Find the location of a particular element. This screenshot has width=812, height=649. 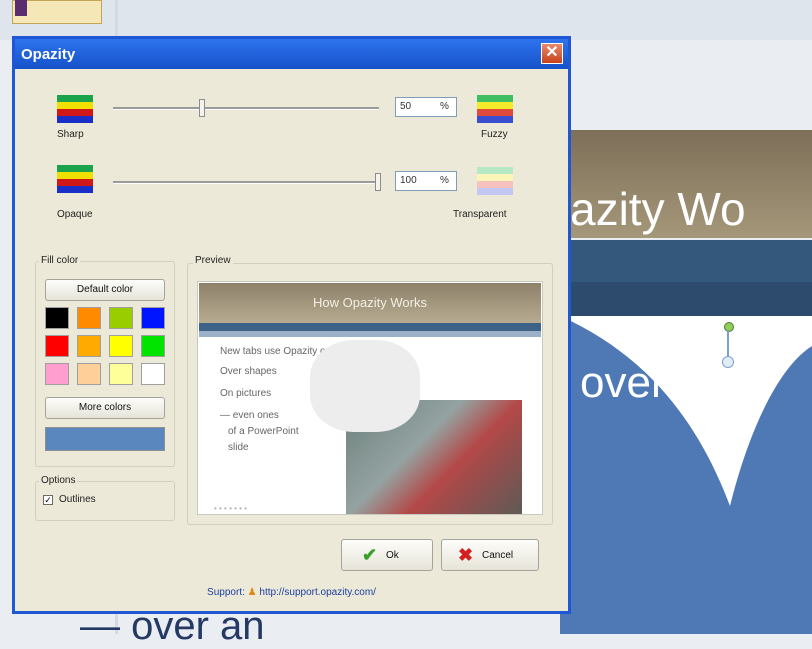

cancel-label: Cancel is located at coordinates (498, 555).